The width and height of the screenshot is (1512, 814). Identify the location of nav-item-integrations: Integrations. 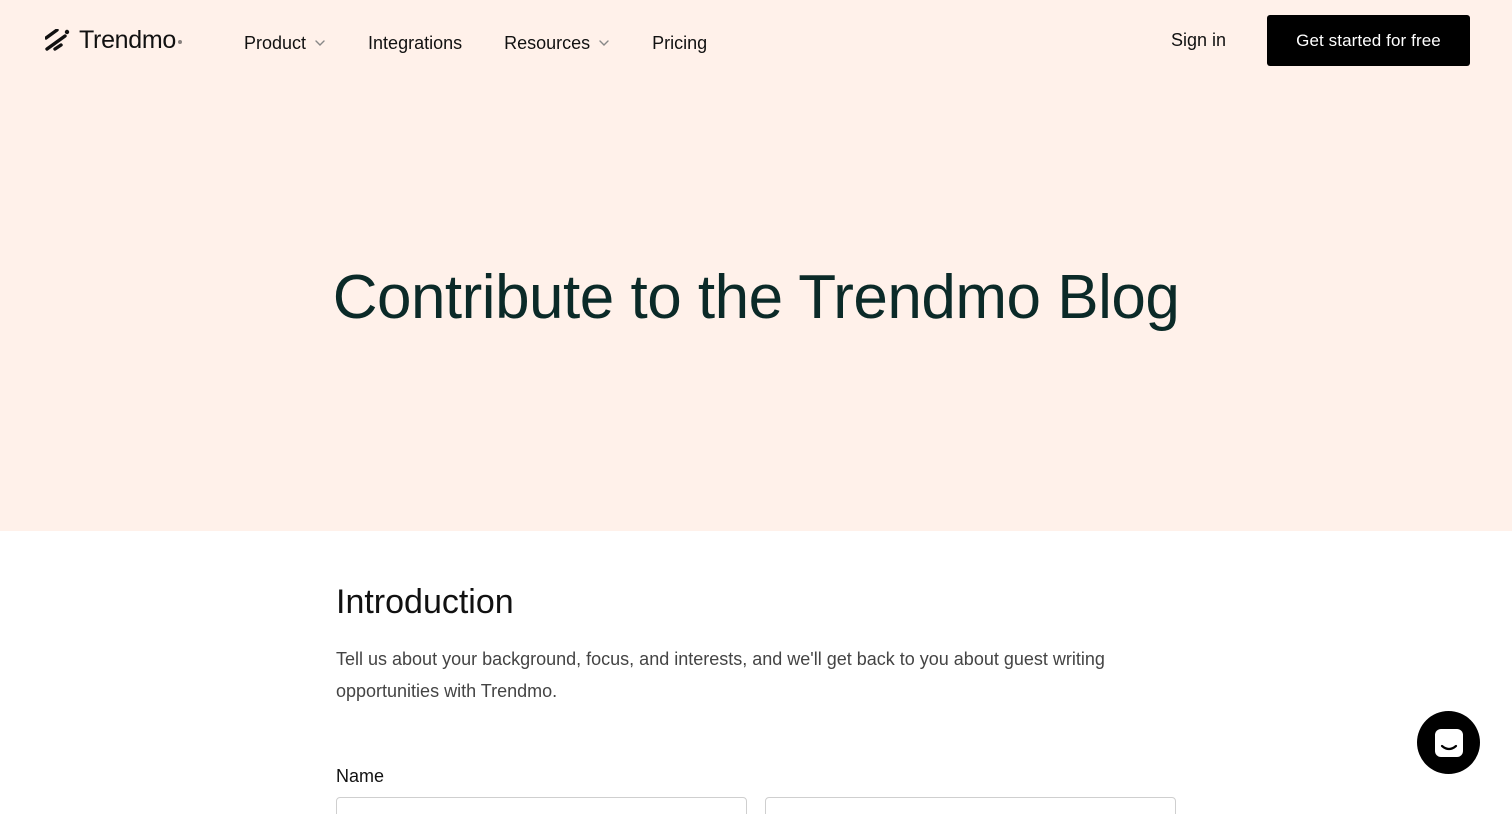
(415, 43).